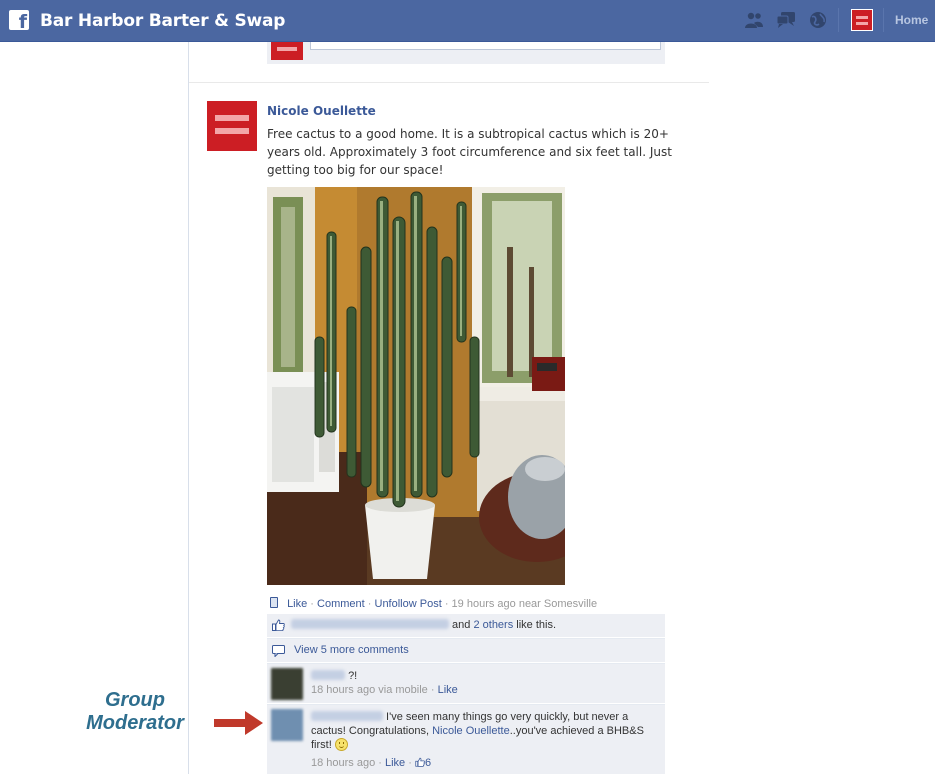  I want to click on feed-border, so click(188, 408).